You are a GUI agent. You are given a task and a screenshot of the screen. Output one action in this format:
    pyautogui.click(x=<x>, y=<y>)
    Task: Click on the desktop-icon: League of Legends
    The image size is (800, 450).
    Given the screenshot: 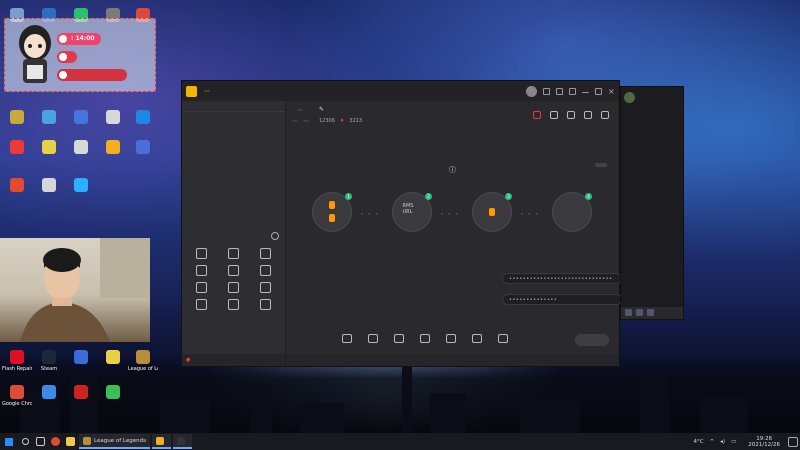 What is the action you would take?
    pyautogui.click(x=143, y=361)
    